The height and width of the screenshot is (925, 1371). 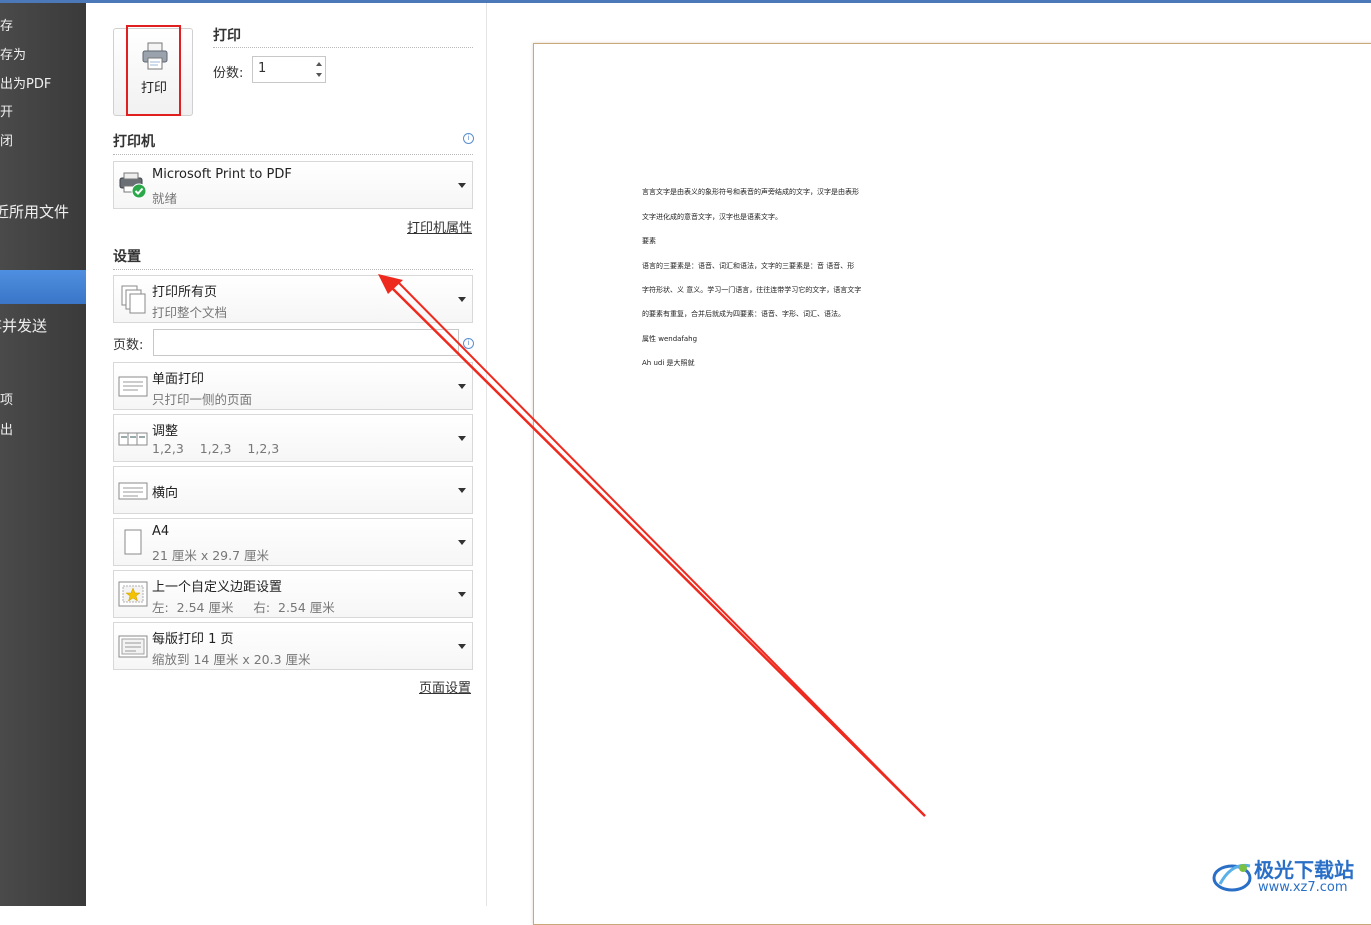 What do you see at coordinates (6, 24) in the screenshot?
I see `nav-item-save: 存` at bounding box center [6, 24].